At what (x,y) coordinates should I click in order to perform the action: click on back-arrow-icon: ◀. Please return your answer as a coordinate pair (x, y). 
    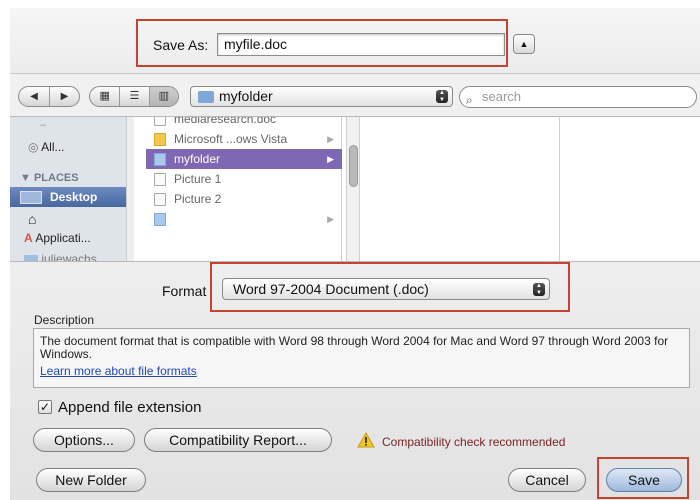
    Looking at the image, I should click on (34, 96).